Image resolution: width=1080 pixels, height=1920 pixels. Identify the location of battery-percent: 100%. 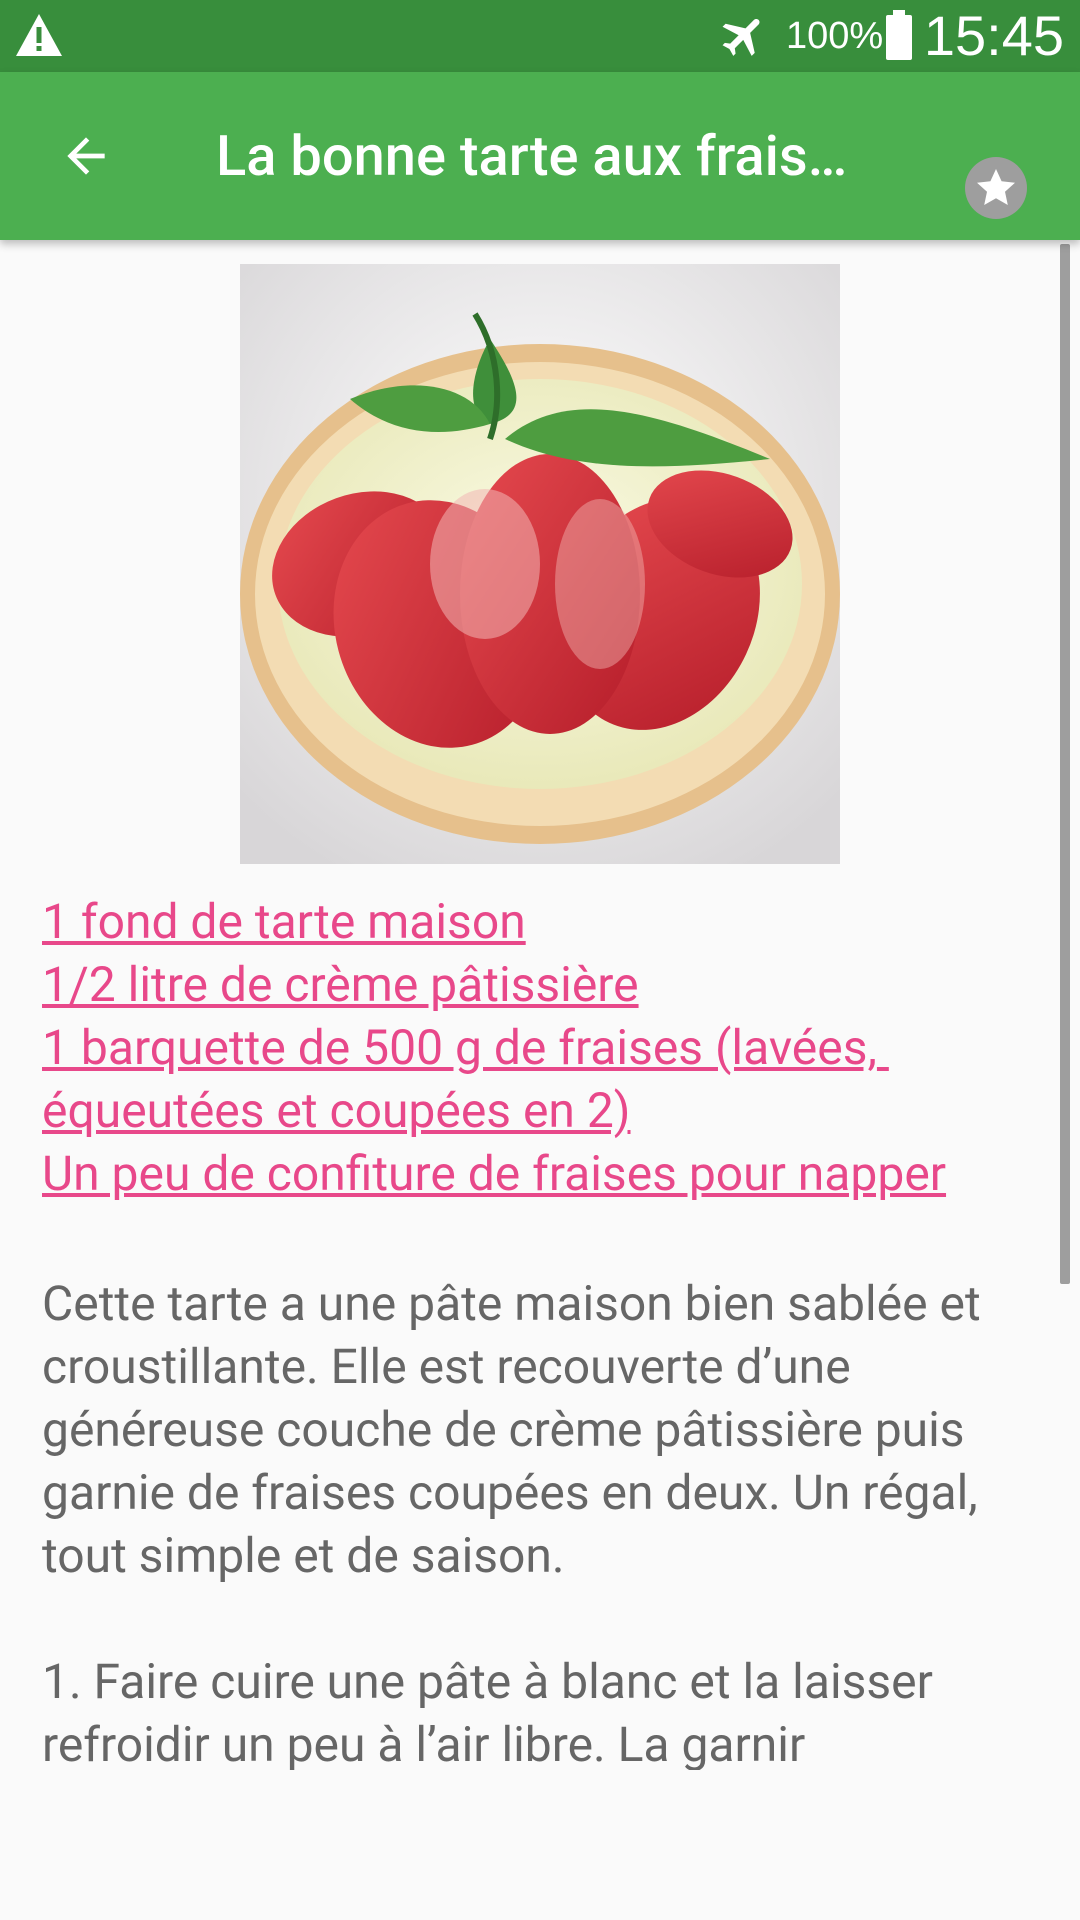
(835, 36).